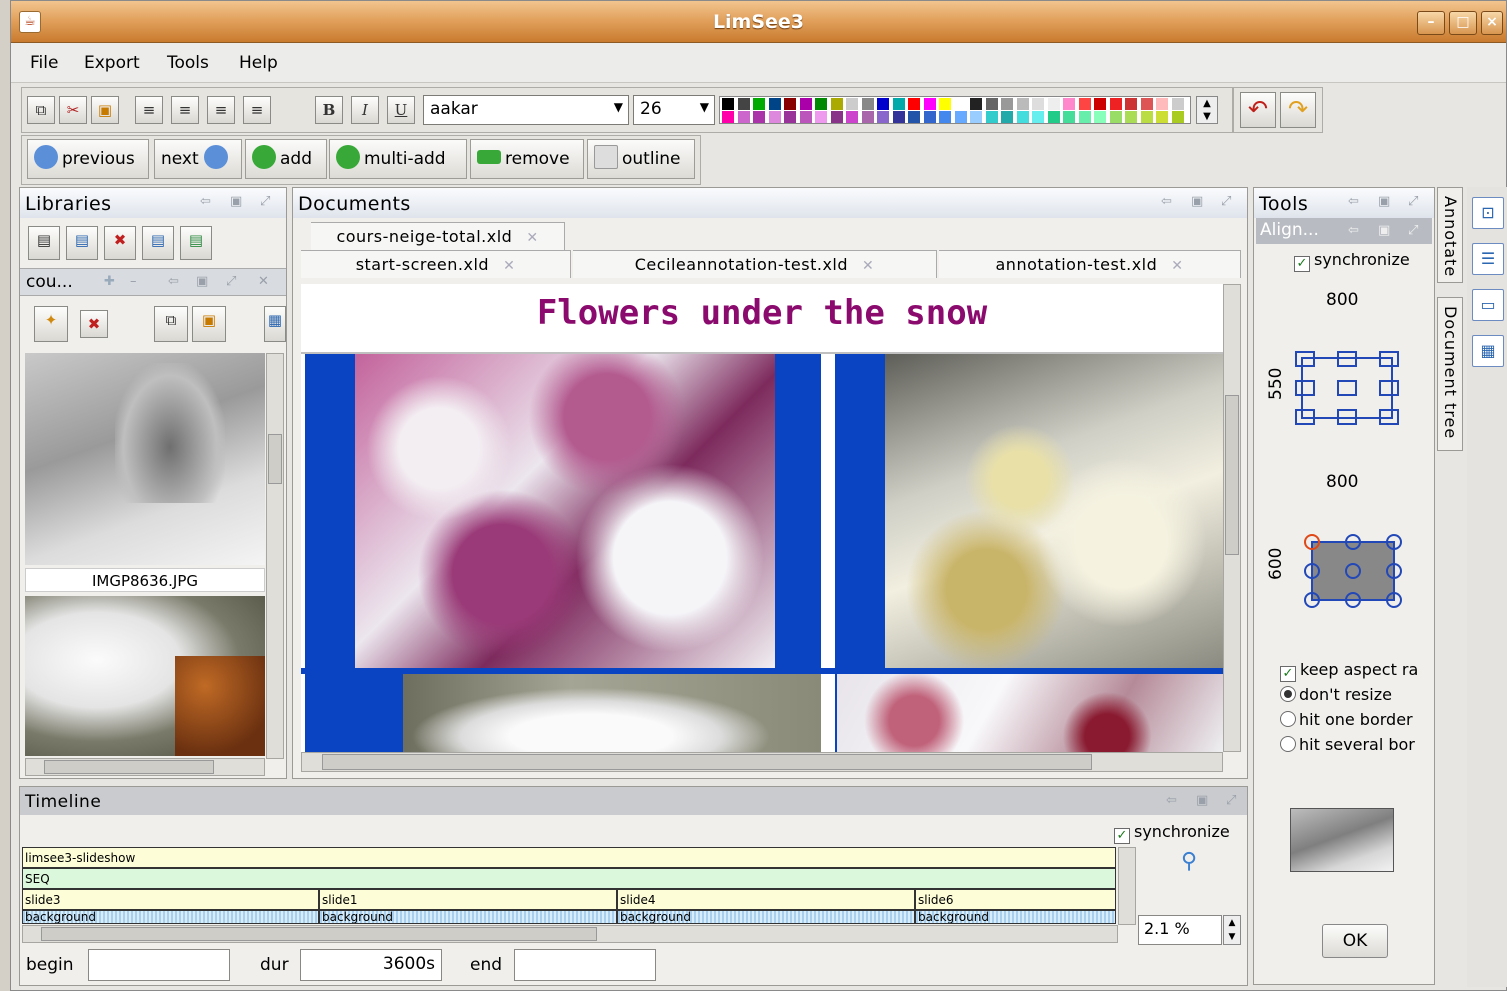 The image size is (1507, 991). I want to click on track-slide4: slide4, so click(766, 899).